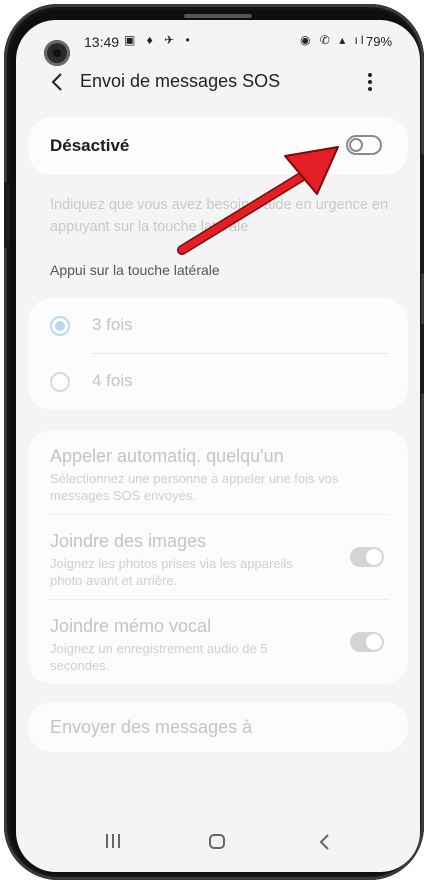  I want to click on section-header: Appui sur la touche latérale, so click(135, 270).